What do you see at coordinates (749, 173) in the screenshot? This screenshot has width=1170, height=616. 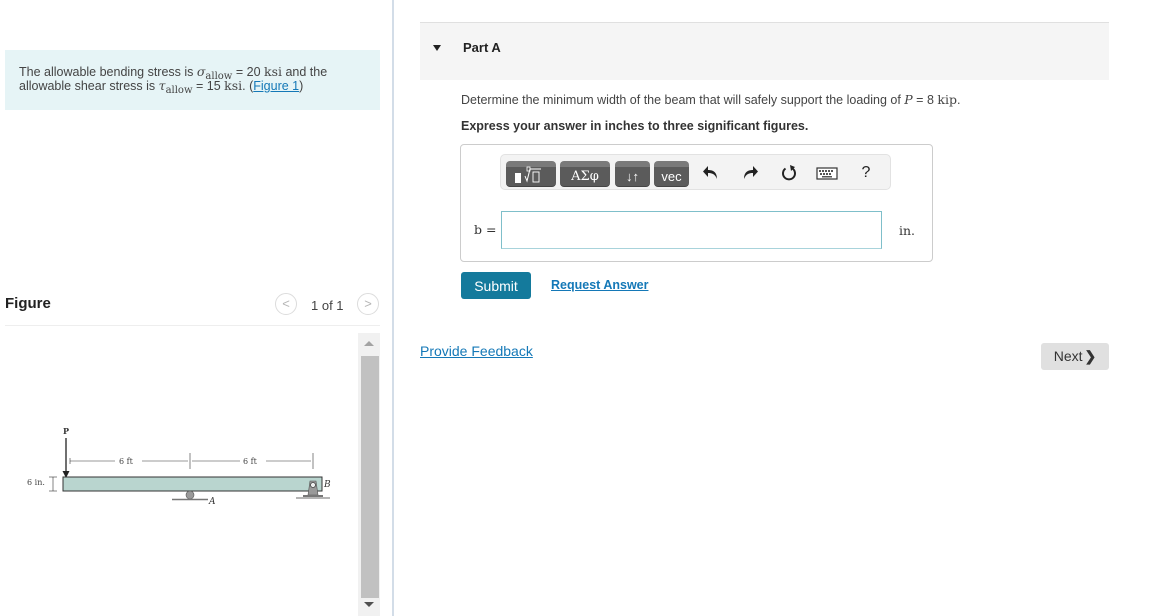 I see `redo-icon` at bounding box center [749, 173].